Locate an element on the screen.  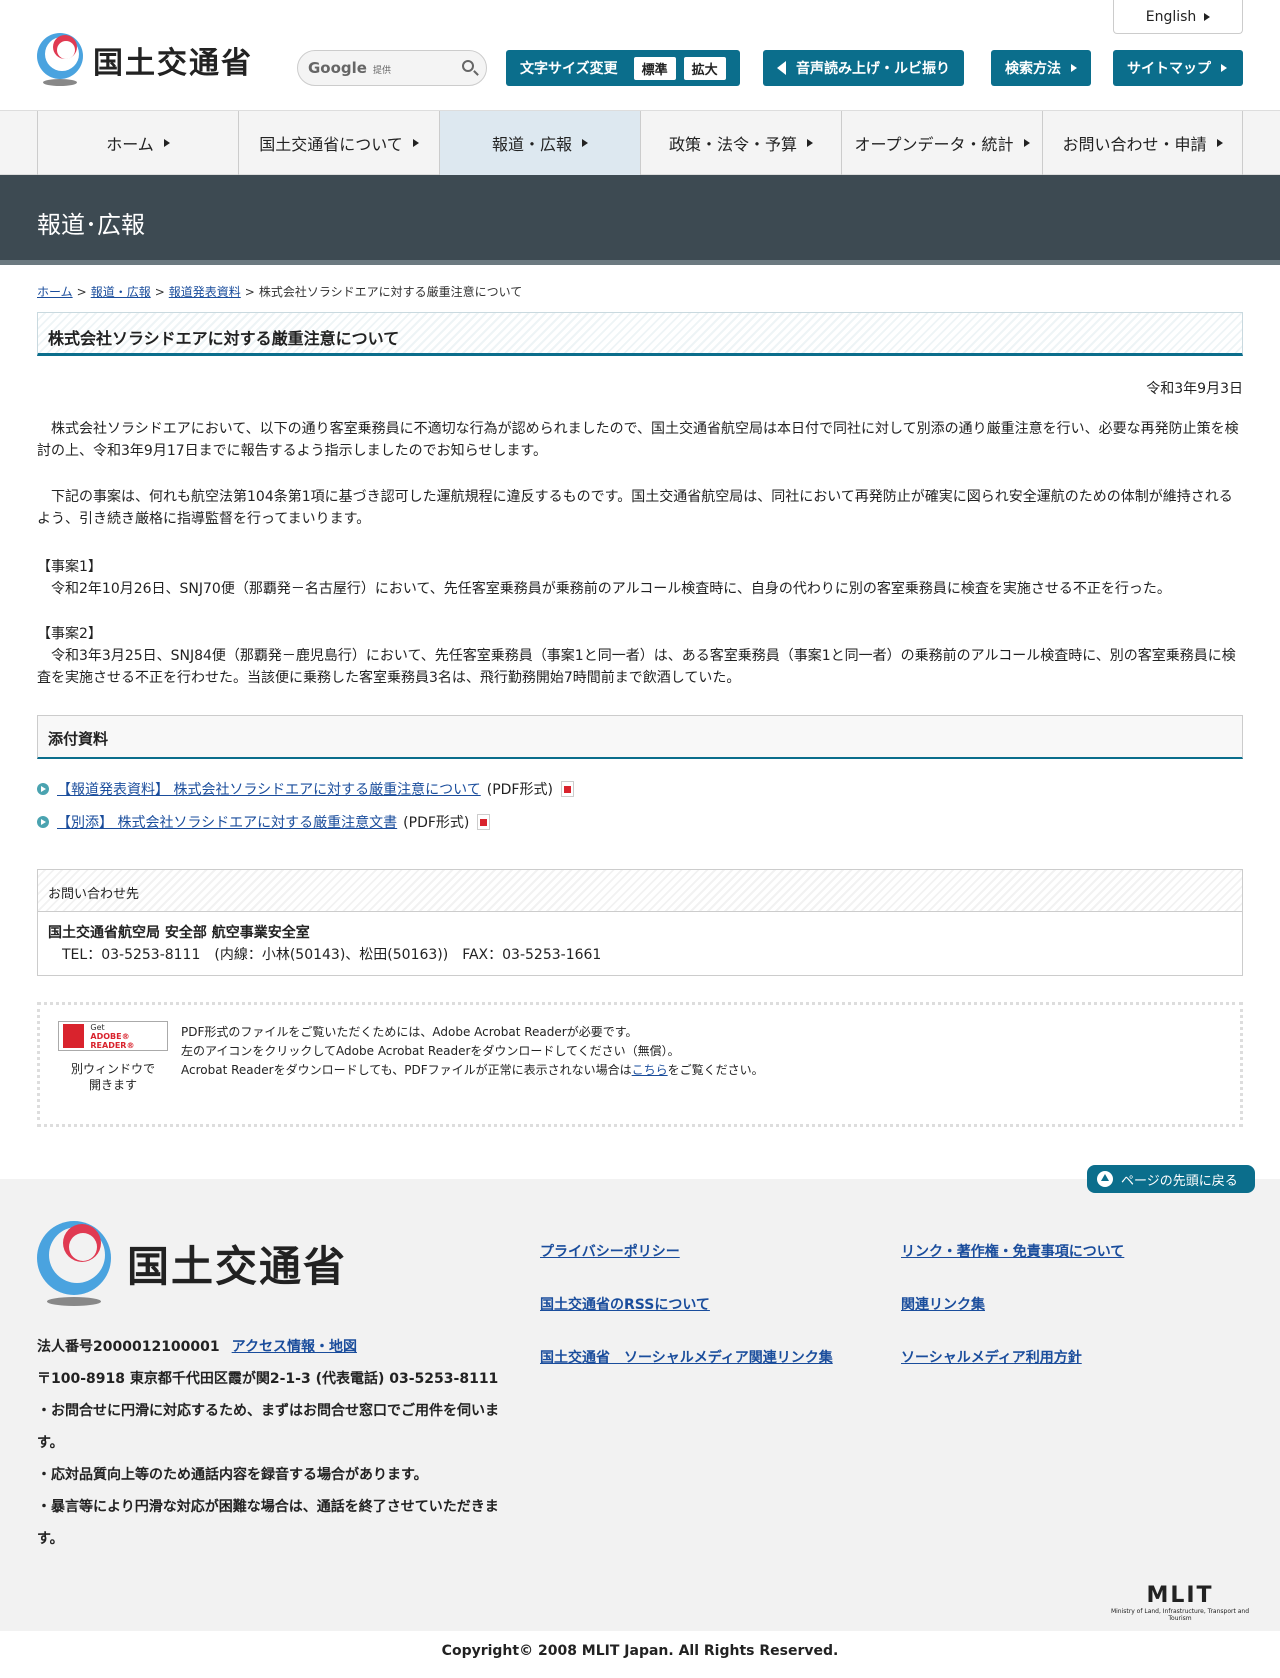
search-icon is located at coordinates (468, 66).